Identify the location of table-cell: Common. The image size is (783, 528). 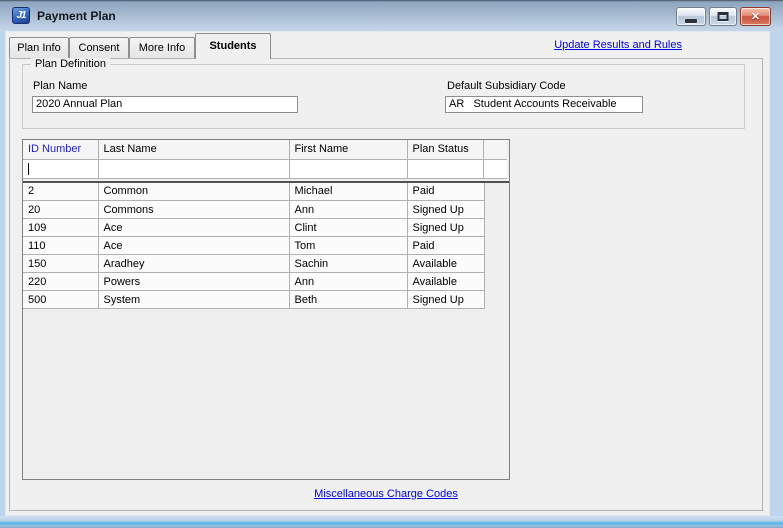
(193, 191).